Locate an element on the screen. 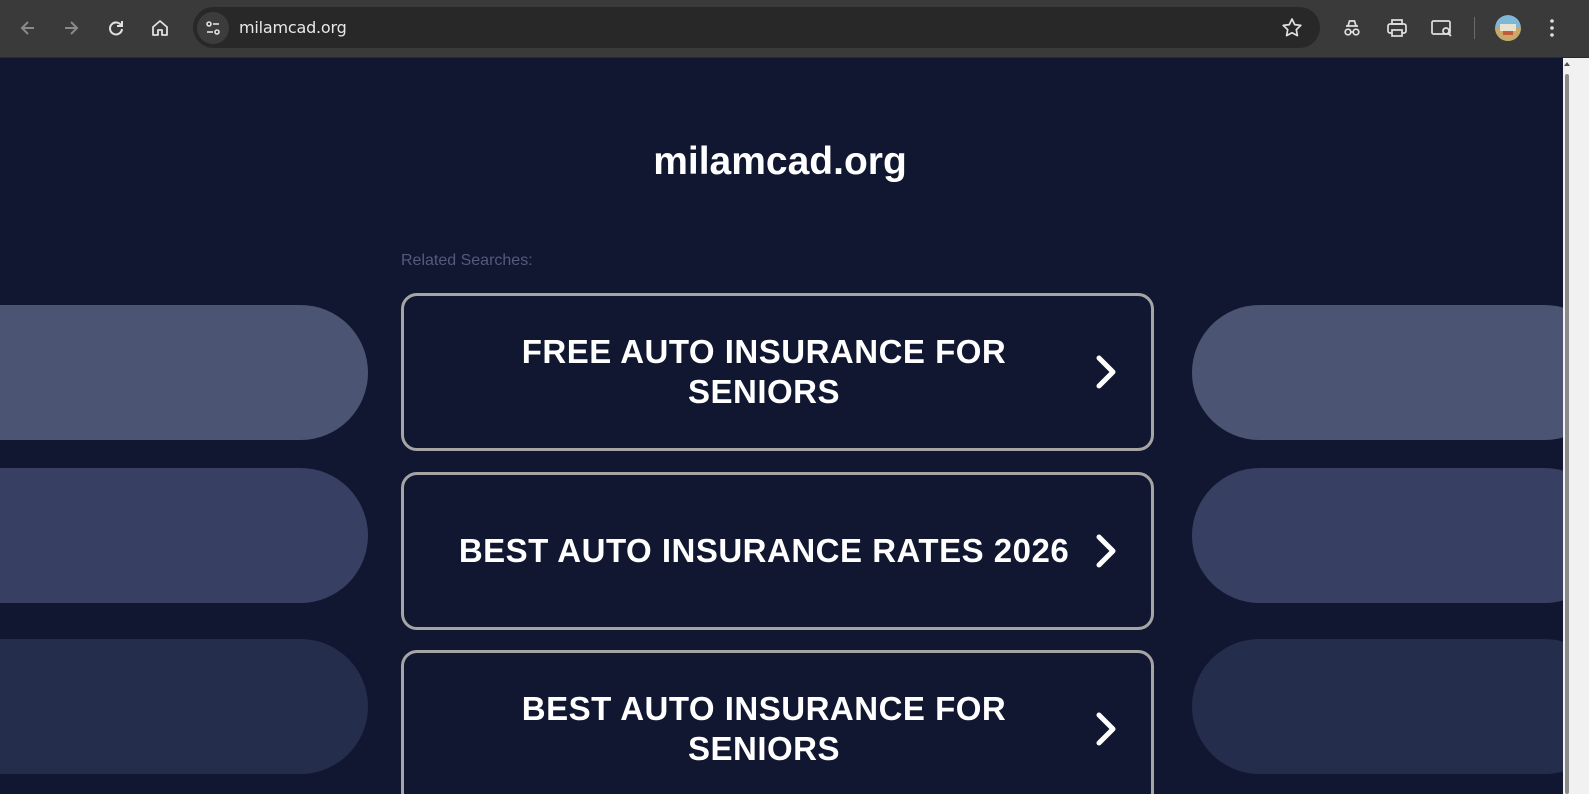 Image resolution: width=1589 pixels, height=794 pixels. search-link-label: FREE AUTO INSURANCE FOR SENIORS is located at coordinates (764, 371).